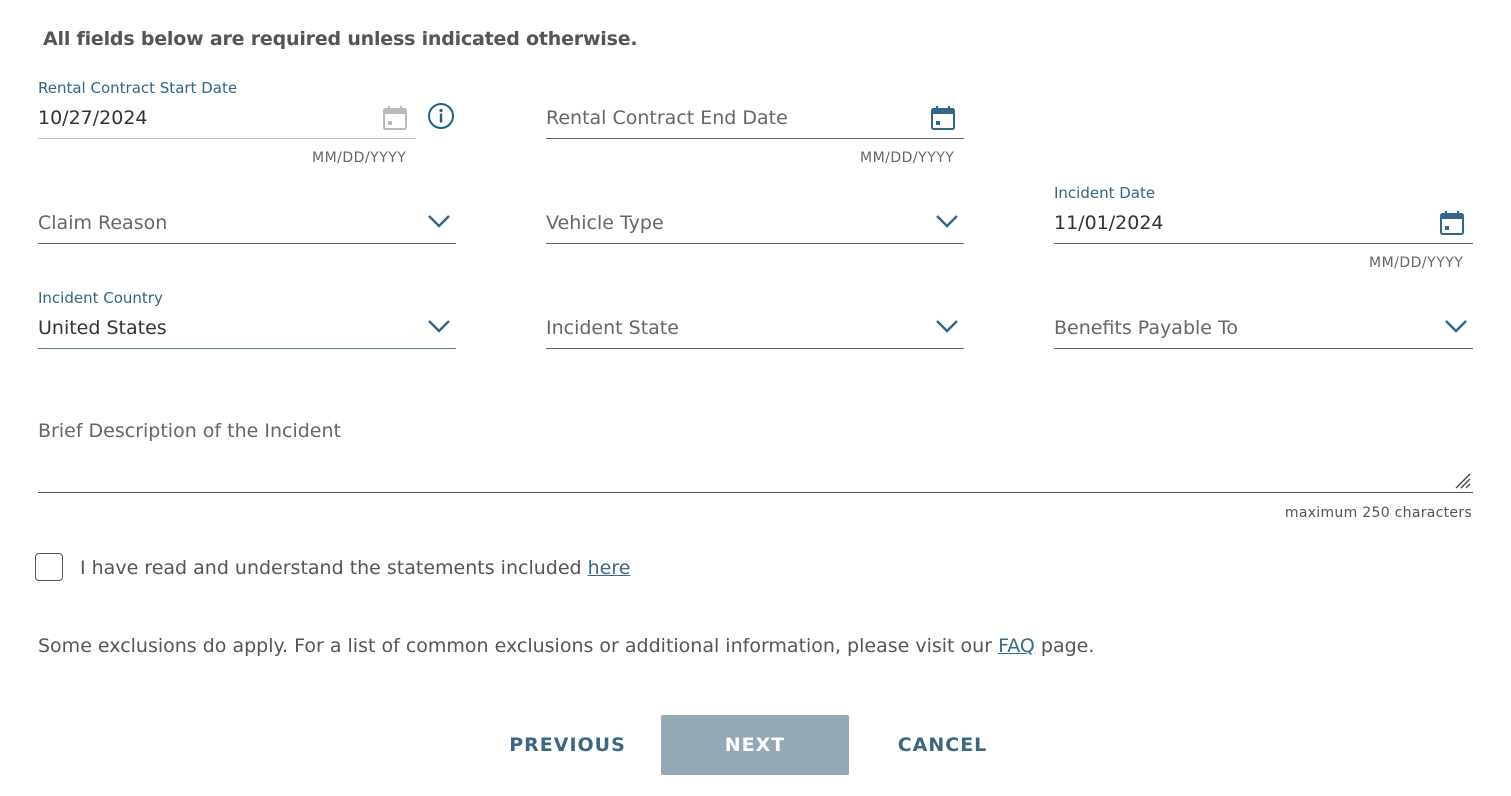 The width and height of the screenshot is (1511, 796). Describe the element at coordinates (1105, 193) in the screenshot. I see `incident-date-label: Incident Date` at that location.